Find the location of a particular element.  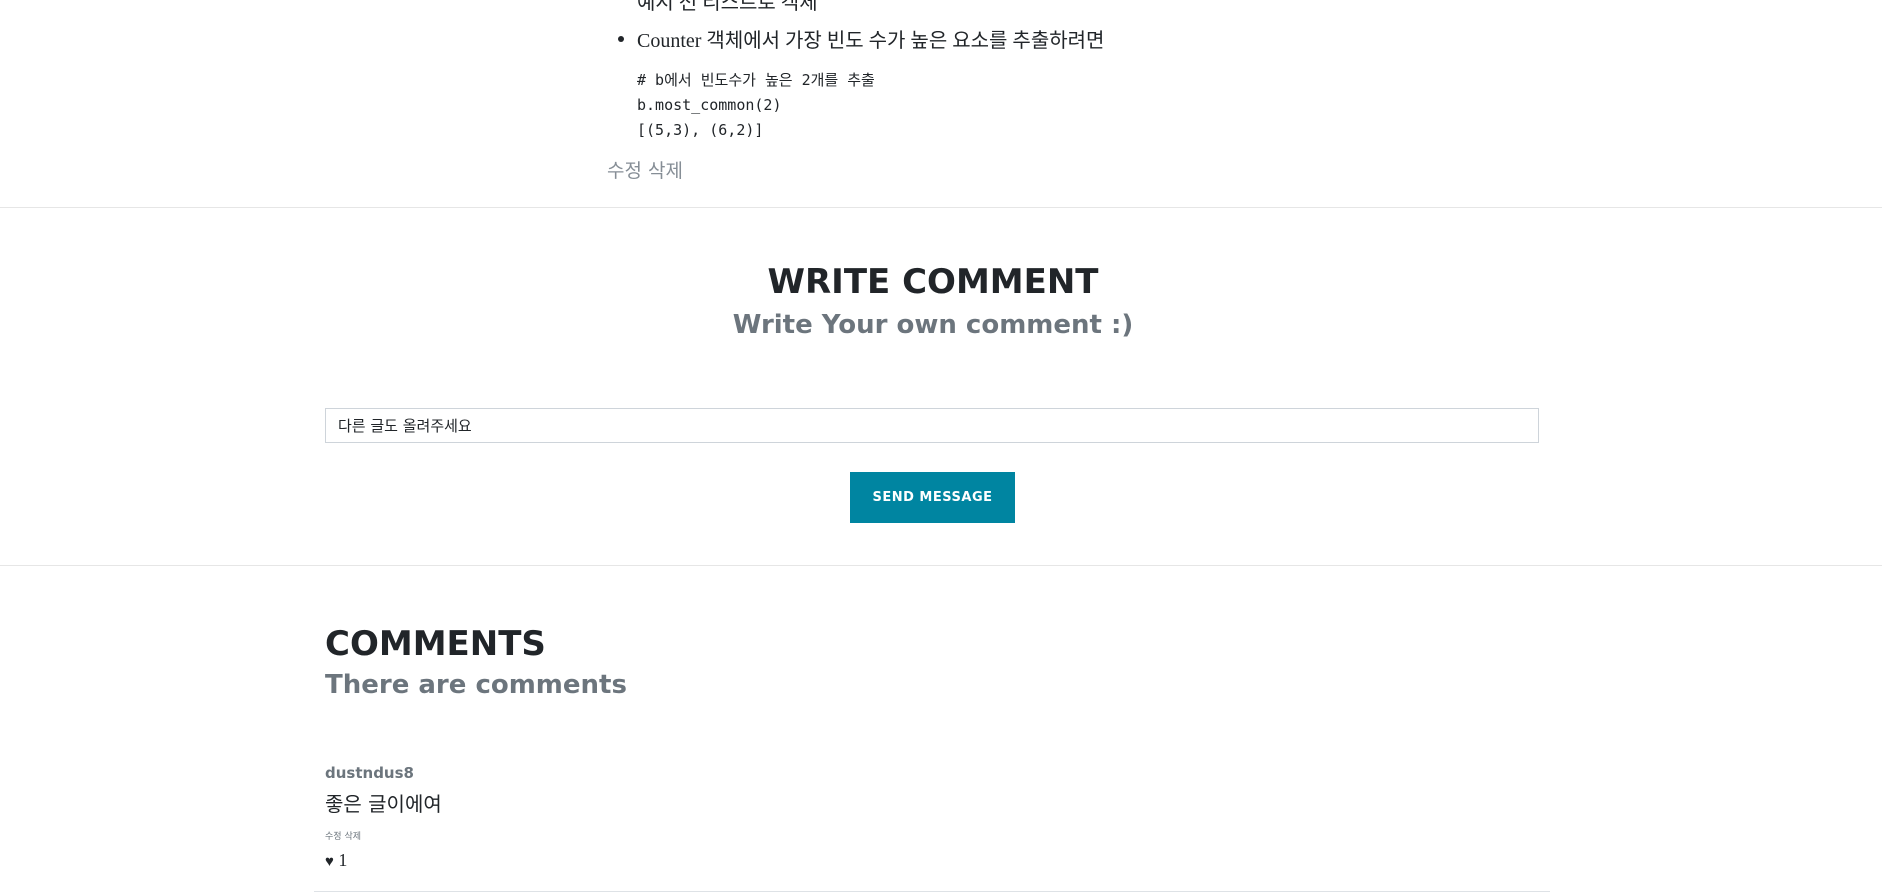

comment-author: dustndus8 is located at coordinates (369, 773).